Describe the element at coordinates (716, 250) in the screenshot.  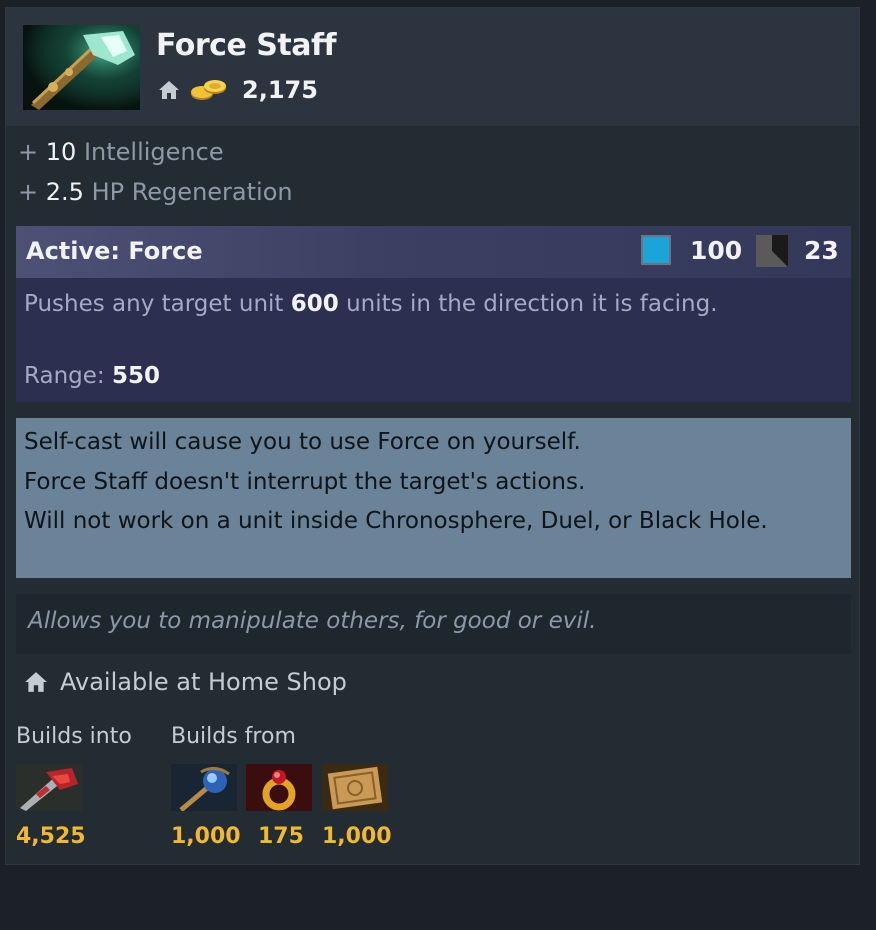
I see `mana-cost-value: 100` at that location.